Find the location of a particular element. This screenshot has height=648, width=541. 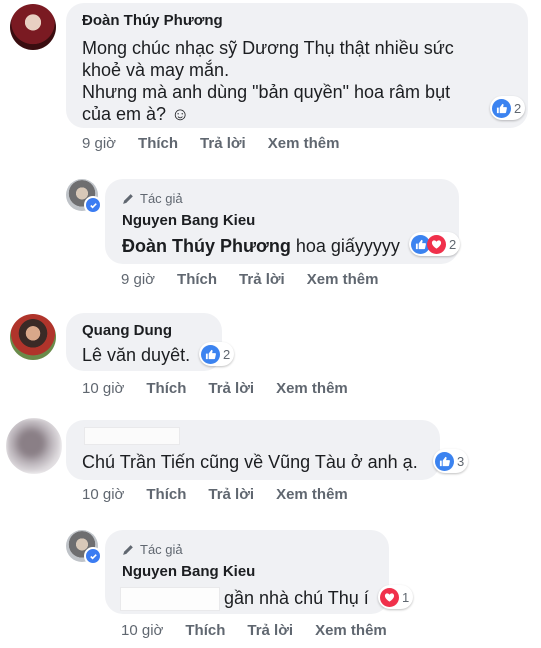

comment-text: Đoàn Thúy Phương hoa giấyyyyy is located at coordinates (261, 246).